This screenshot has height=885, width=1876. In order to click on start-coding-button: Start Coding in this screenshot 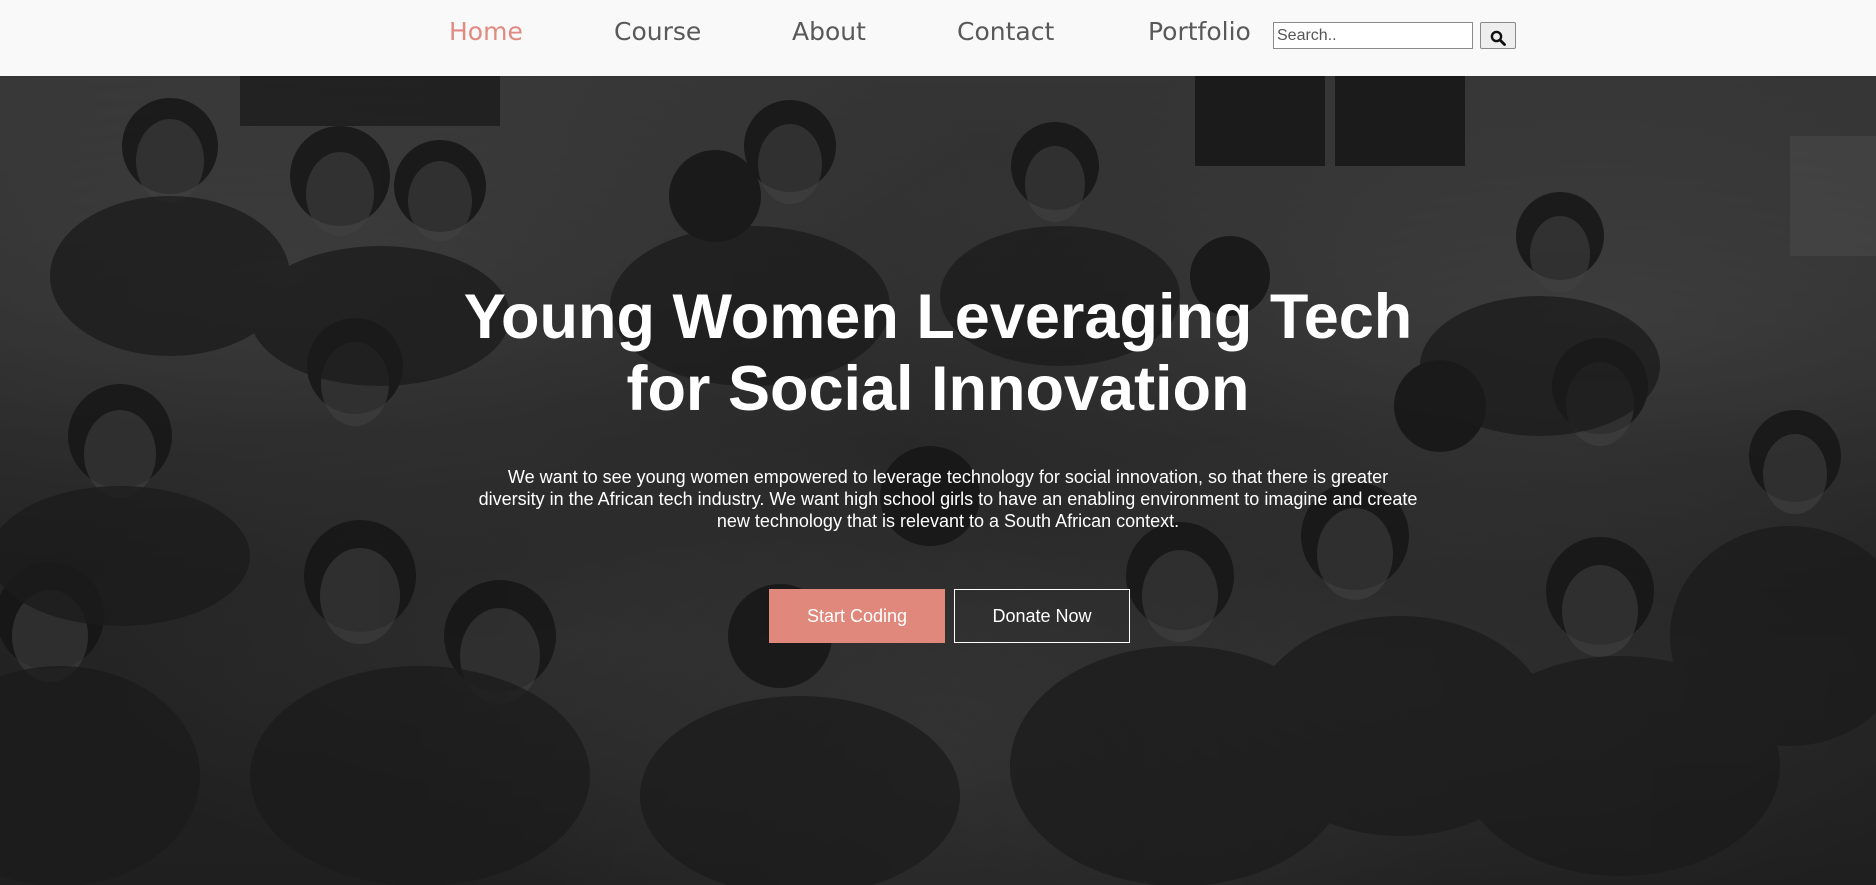, I will do `click(857, 616)`.